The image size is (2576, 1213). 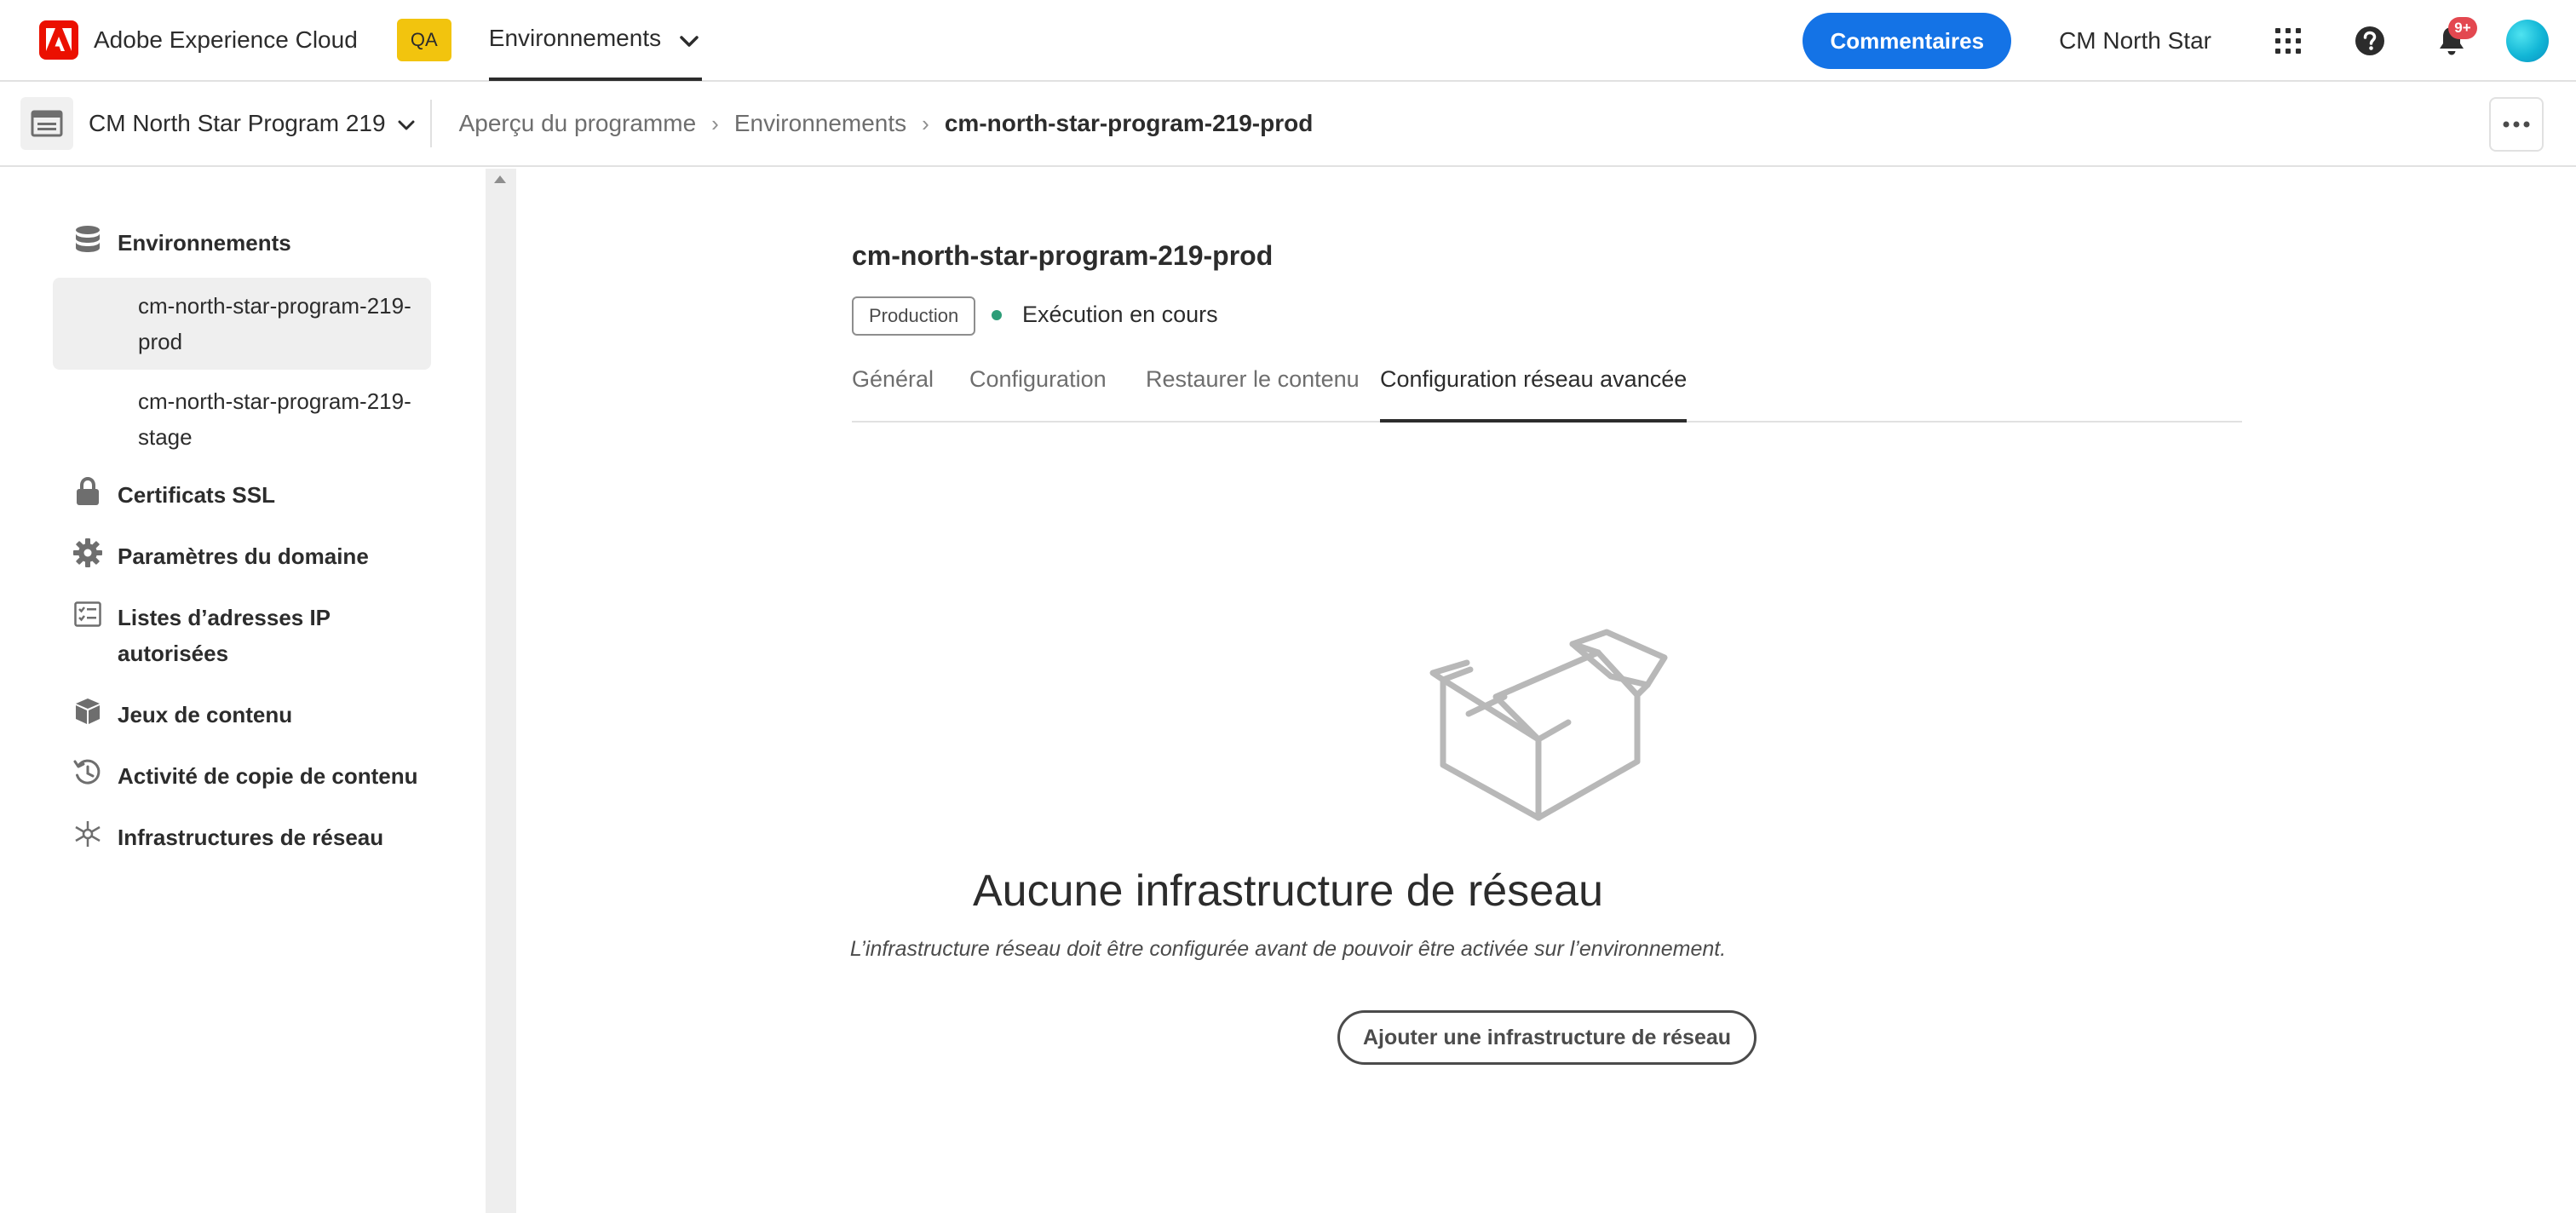 What do you see at coordinates (224, 635) in the screenshot?
I see `sidebar-item-label: Listes d’adresses IP autorisées` at bounding box center [224, 635].